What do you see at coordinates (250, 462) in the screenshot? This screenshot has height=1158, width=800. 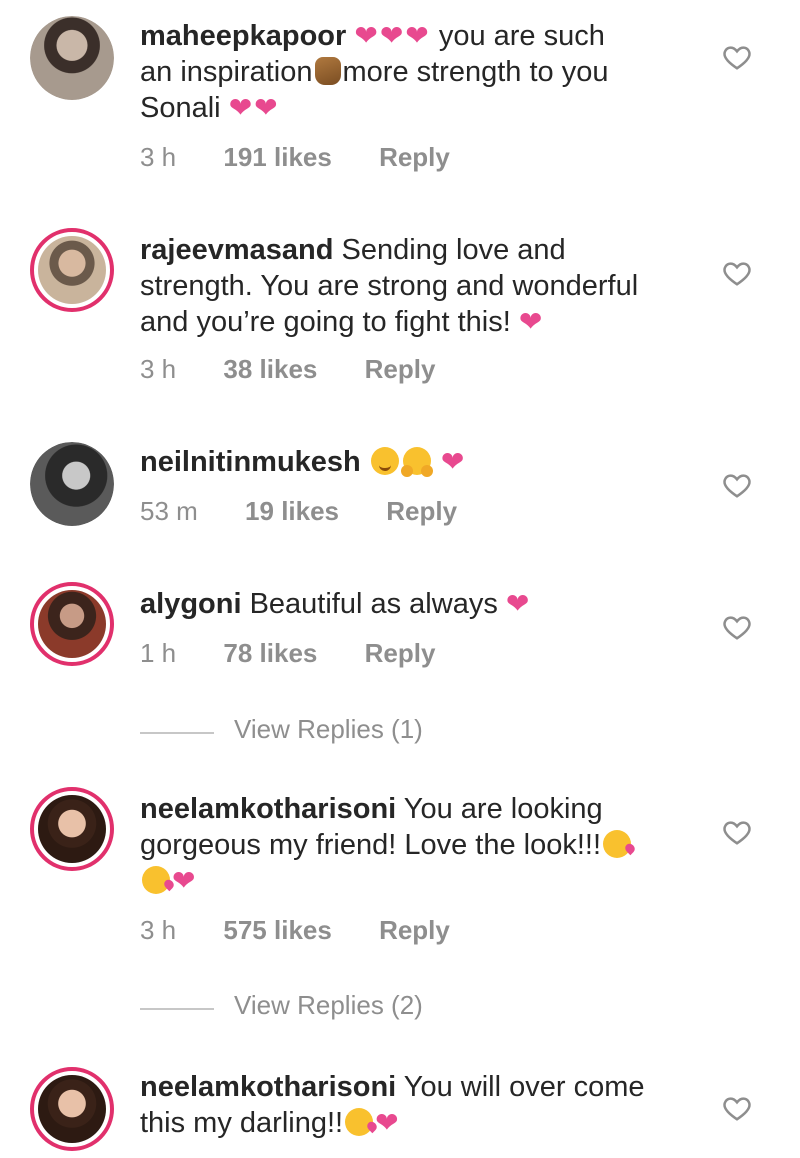 I see `username: neilnitinmukesh` at bounding box center [250, 462].